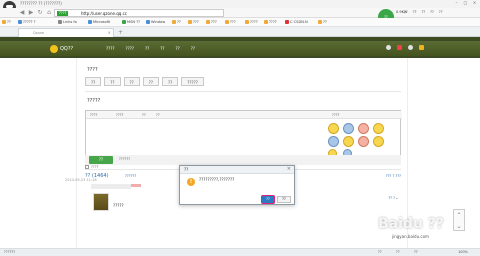 The width and height of the screenshot is (480, 256). I want to click on publish-button: ??, so click(101, 160).